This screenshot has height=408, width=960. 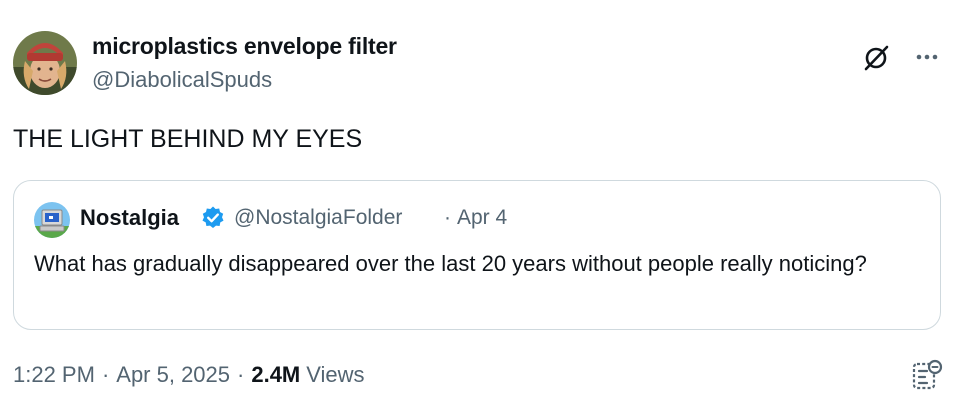 What do you see at coordinates (52, 220) in the screenshot?
I see `quoted-author-avatar` at bounding box center [52, 220].